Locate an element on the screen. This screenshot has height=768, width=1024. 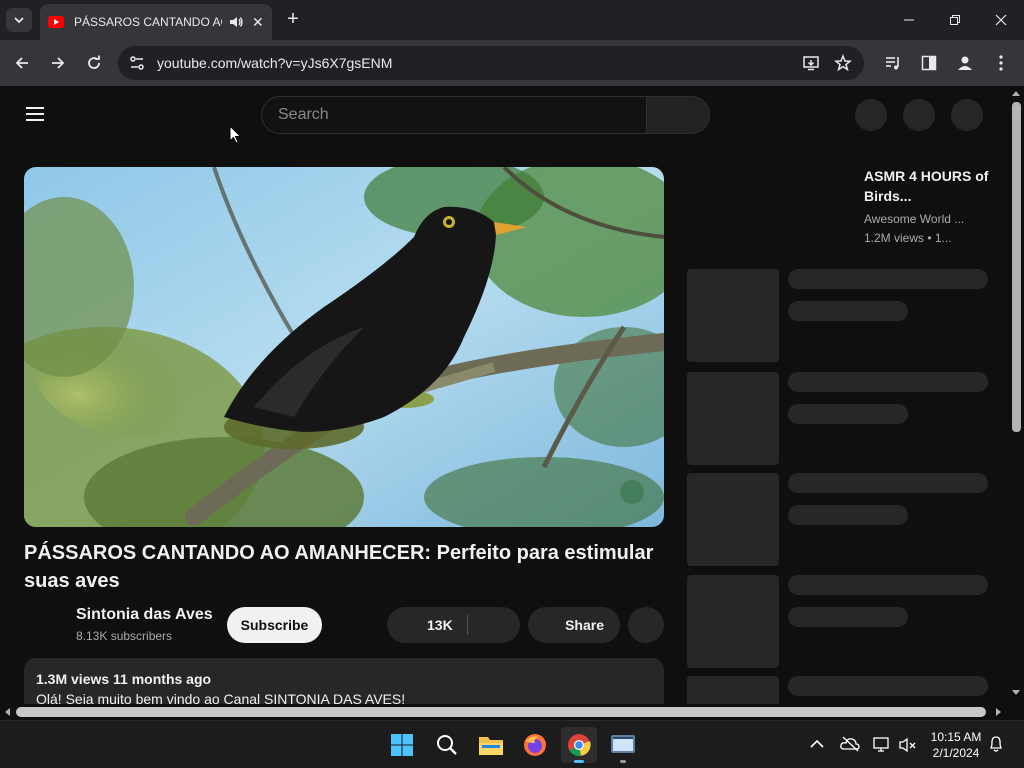
browser-menu-button is located at coordinates (1001, 63).